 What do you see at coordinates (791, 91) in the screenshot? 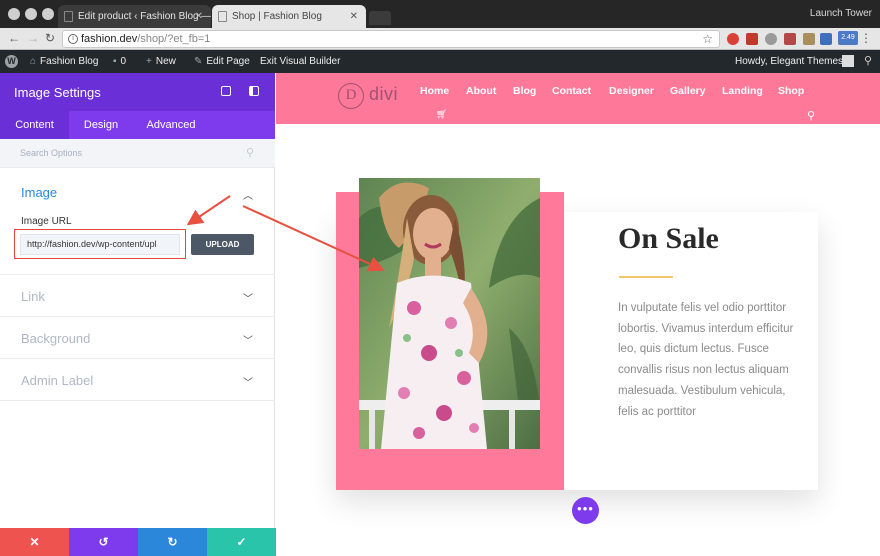
I see `nav-shop: Shop` at bounding box center [791, 91].